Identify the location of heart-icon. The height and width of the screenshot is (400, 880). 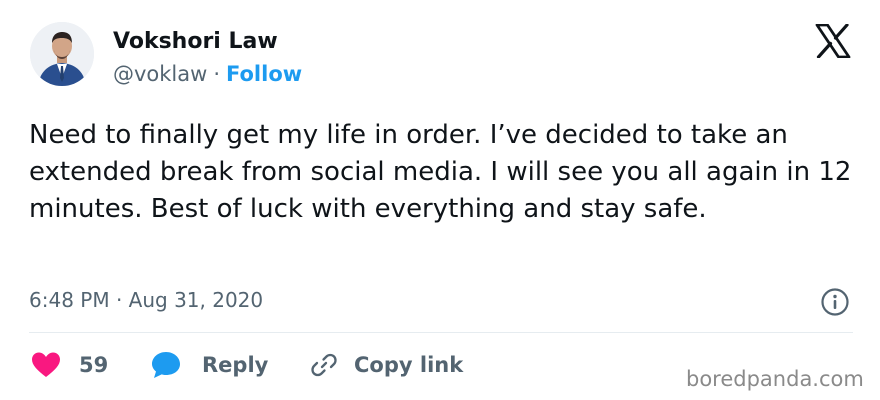
(46, 364).